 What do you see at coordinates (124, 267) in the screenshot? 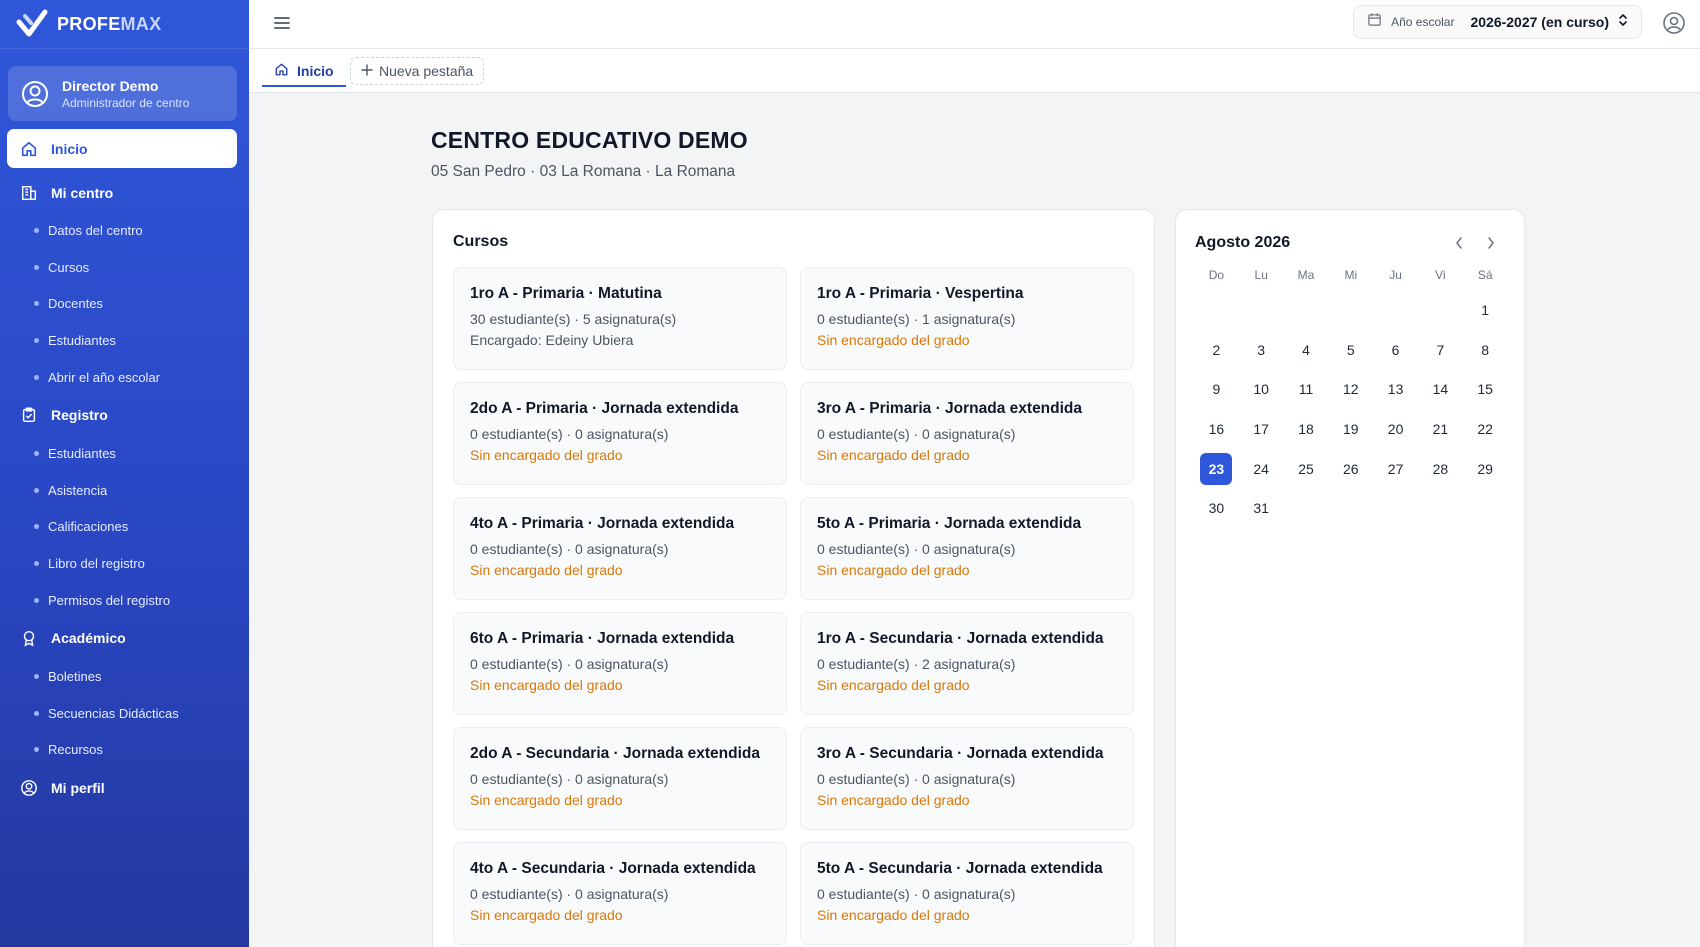
I see `nav-cursos: Cursos` at bounding box center [124, 267].